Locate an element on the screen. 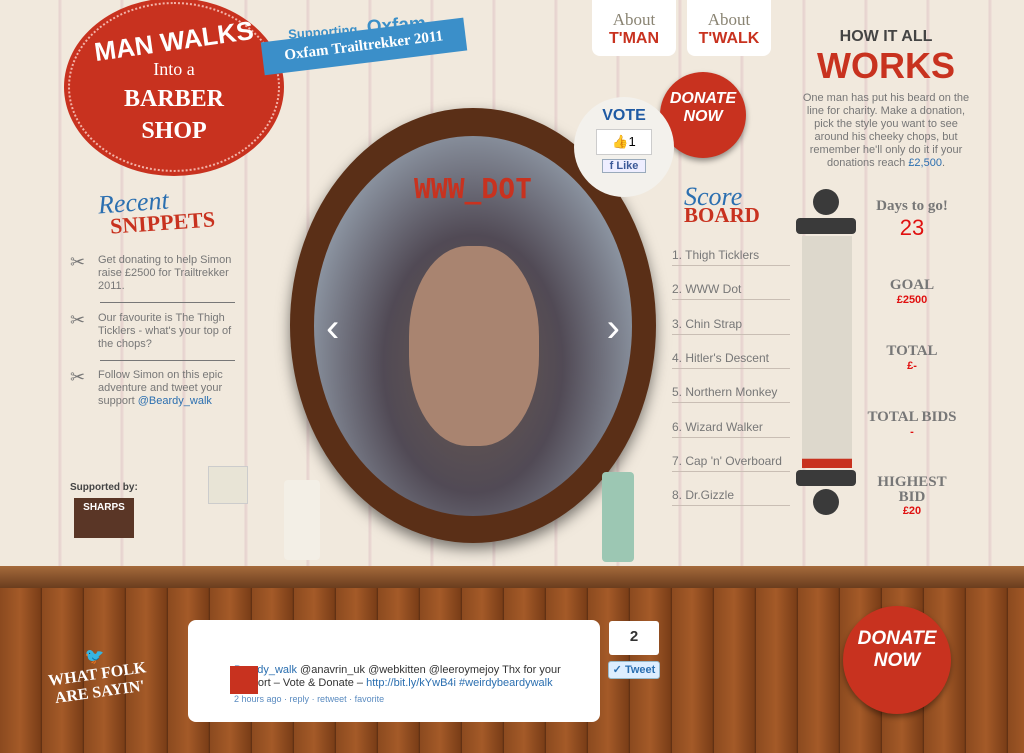  logo-line: SHOP is located at coordinates (174, 131).